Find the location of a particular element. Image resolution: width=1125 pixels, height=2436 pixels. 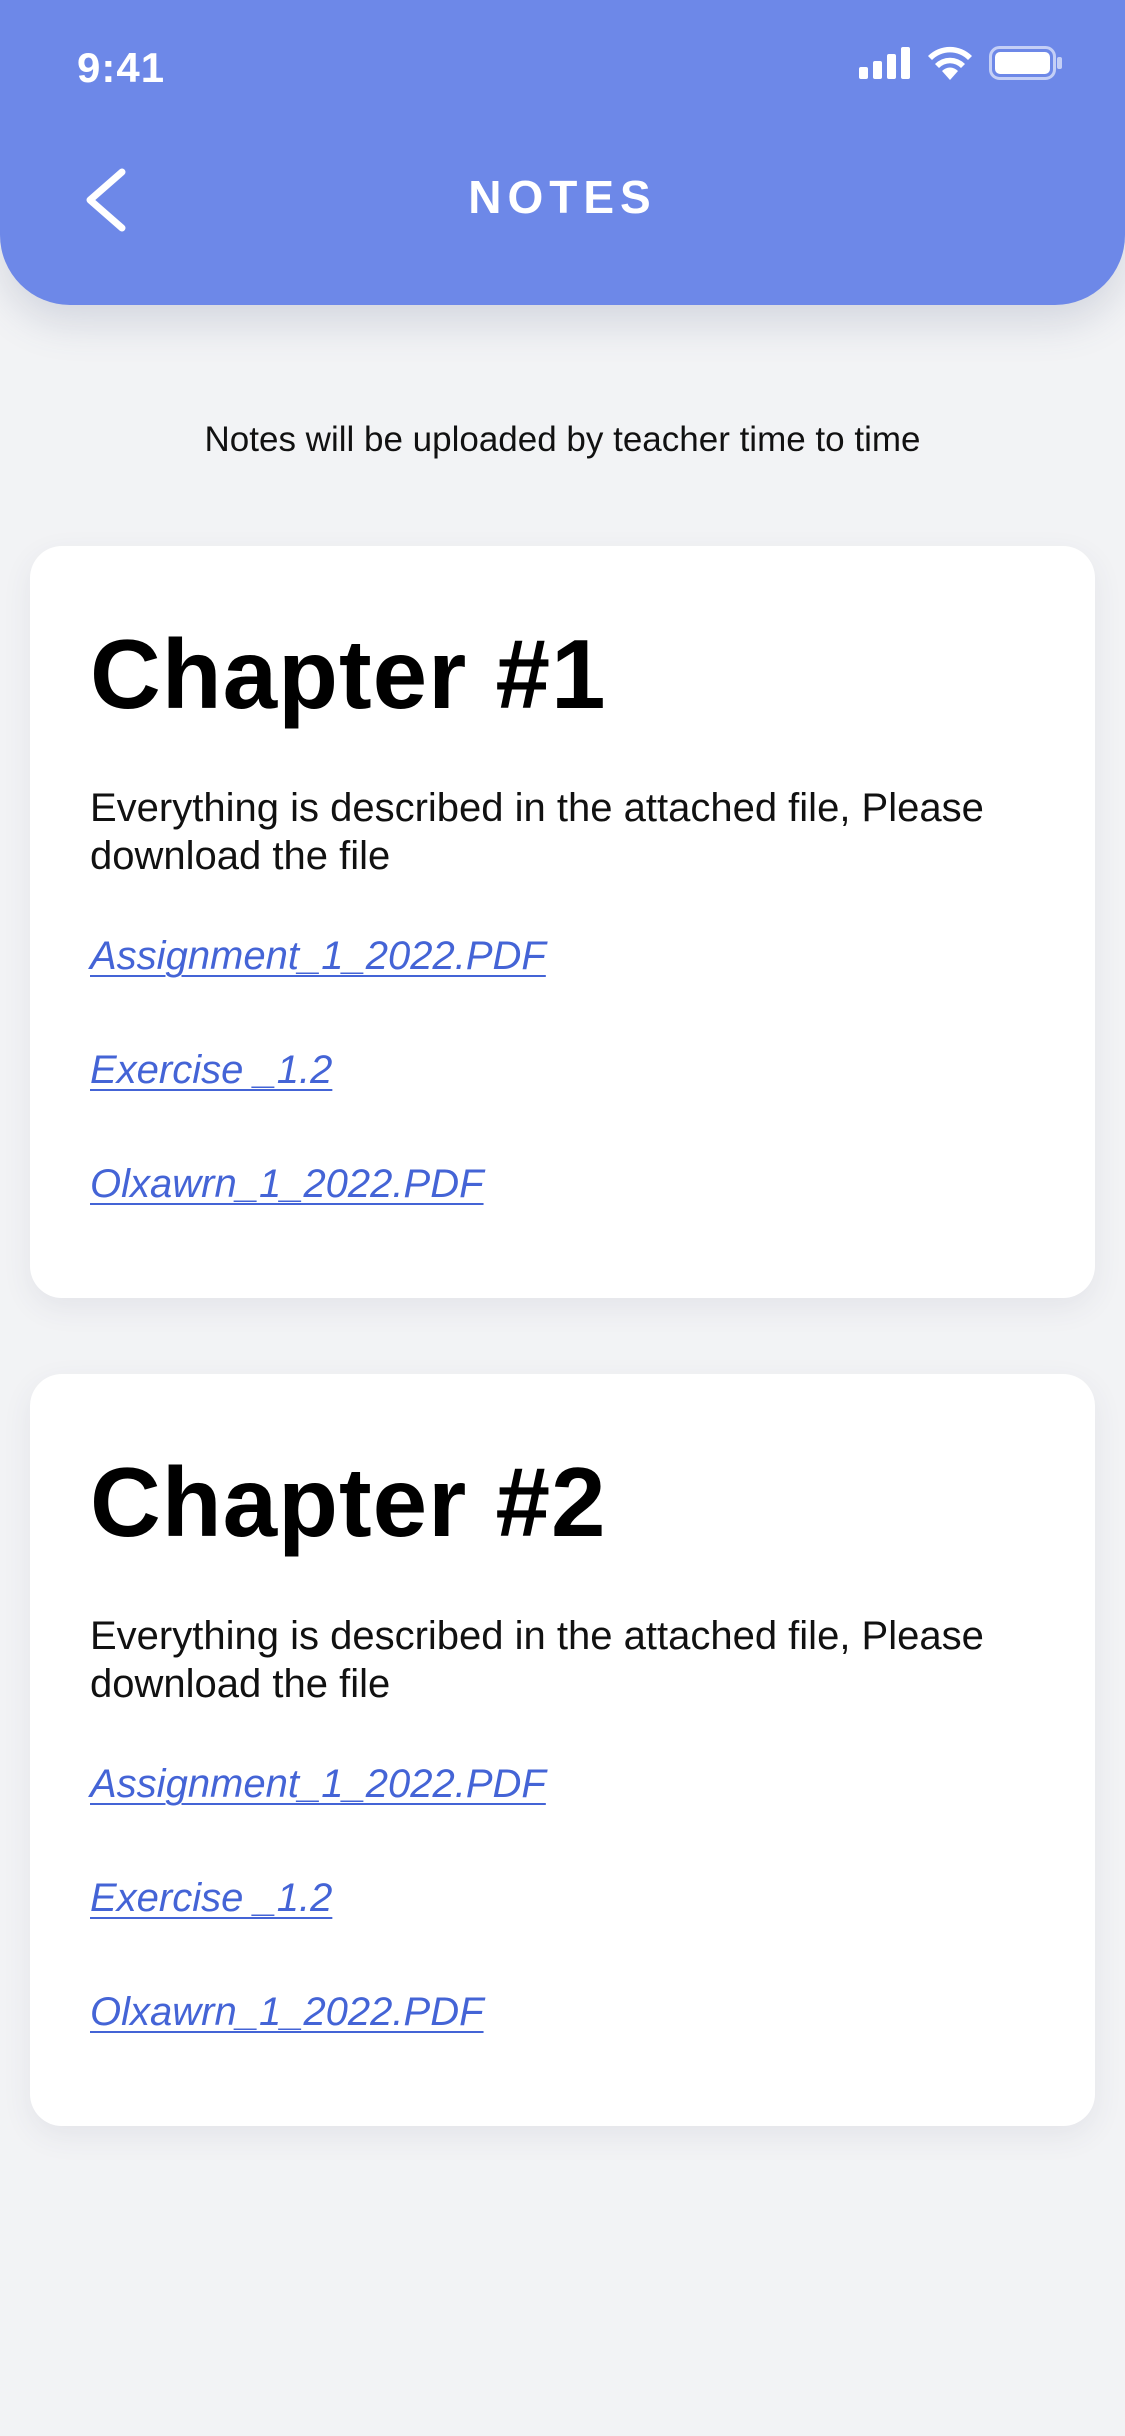

signal-icon is located at coordinates (884, 63).